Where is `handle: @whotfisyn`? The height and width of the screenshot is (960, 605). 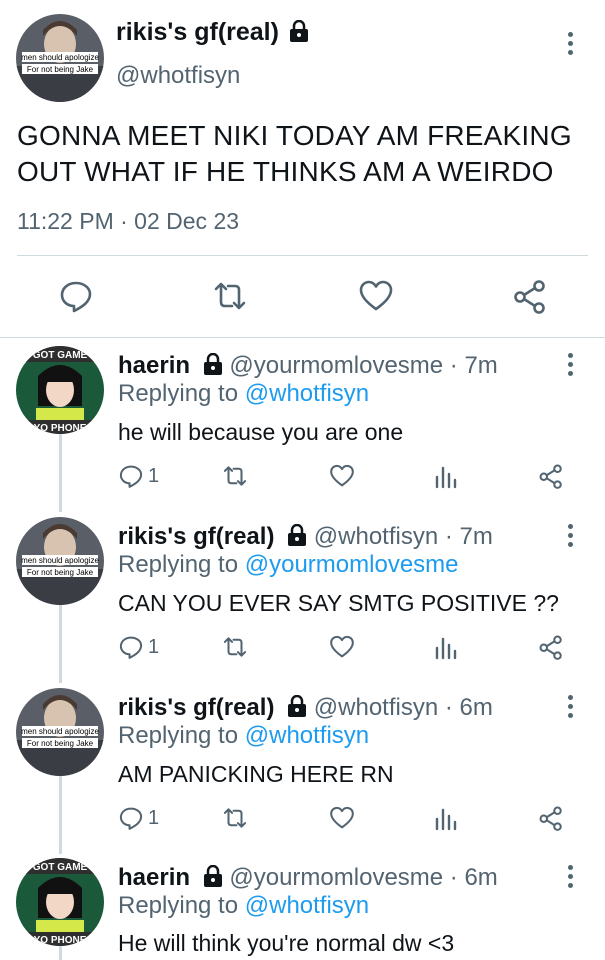 handle: @whotfisyn is located at coordinates (178, 76).